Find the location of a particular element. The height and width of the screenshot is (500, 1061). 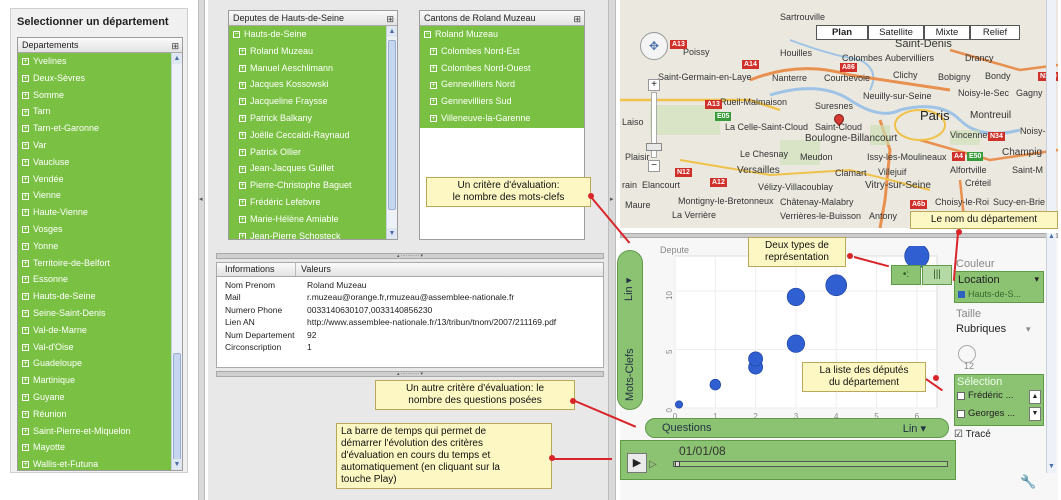

splitter-left is located at coordinates (201, 250).